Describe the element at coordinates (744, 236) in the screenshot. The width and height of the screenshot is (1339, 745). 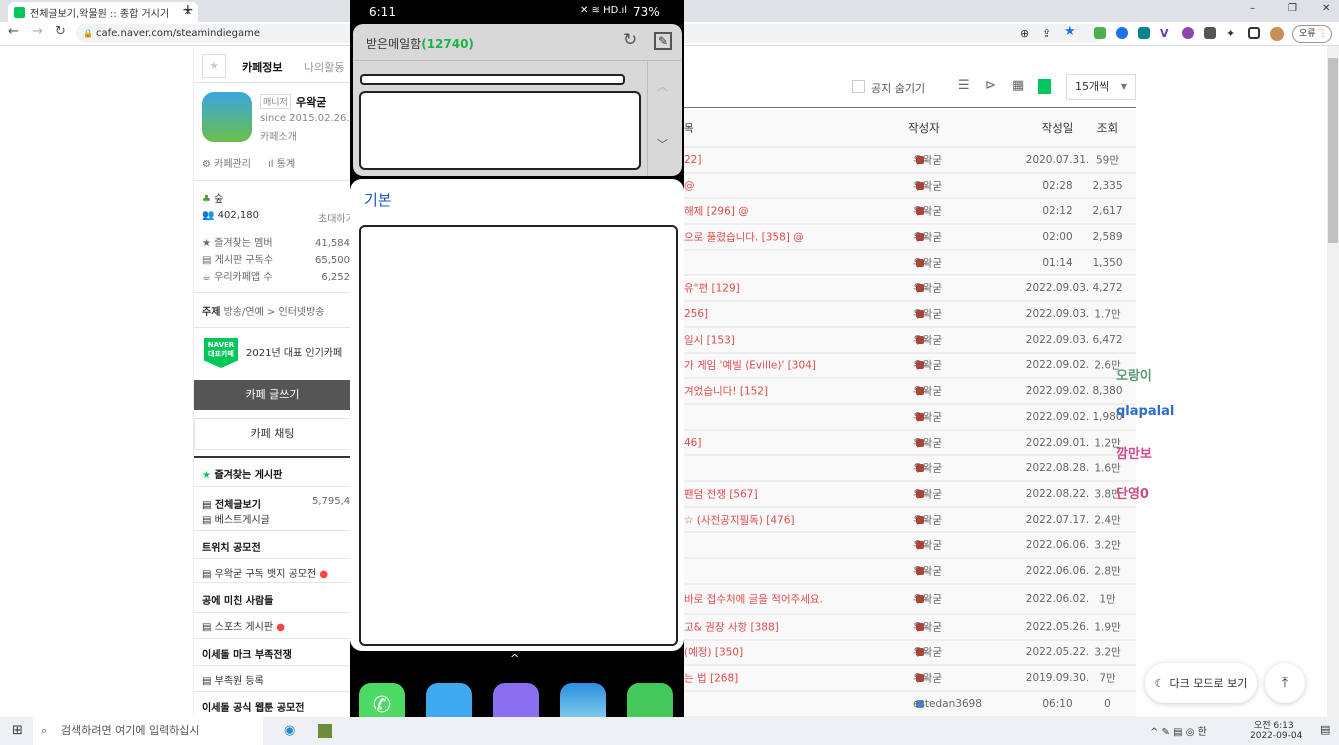
I see `post-title: 으로 풀렸습니다. [358] @` at that location.